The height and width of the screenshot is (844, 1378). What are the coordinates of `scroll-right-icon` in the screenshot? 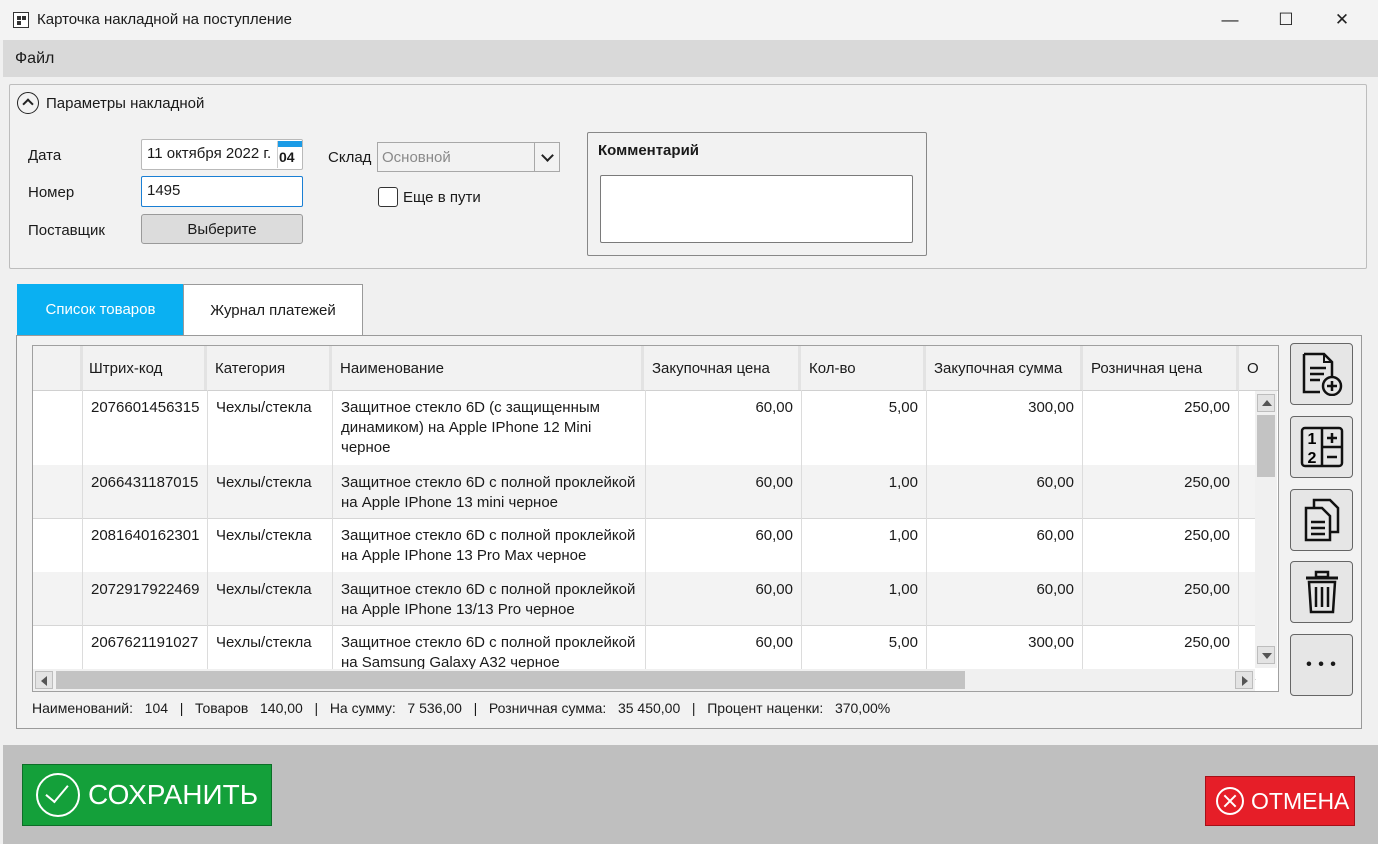 It's located at (1244, 680).